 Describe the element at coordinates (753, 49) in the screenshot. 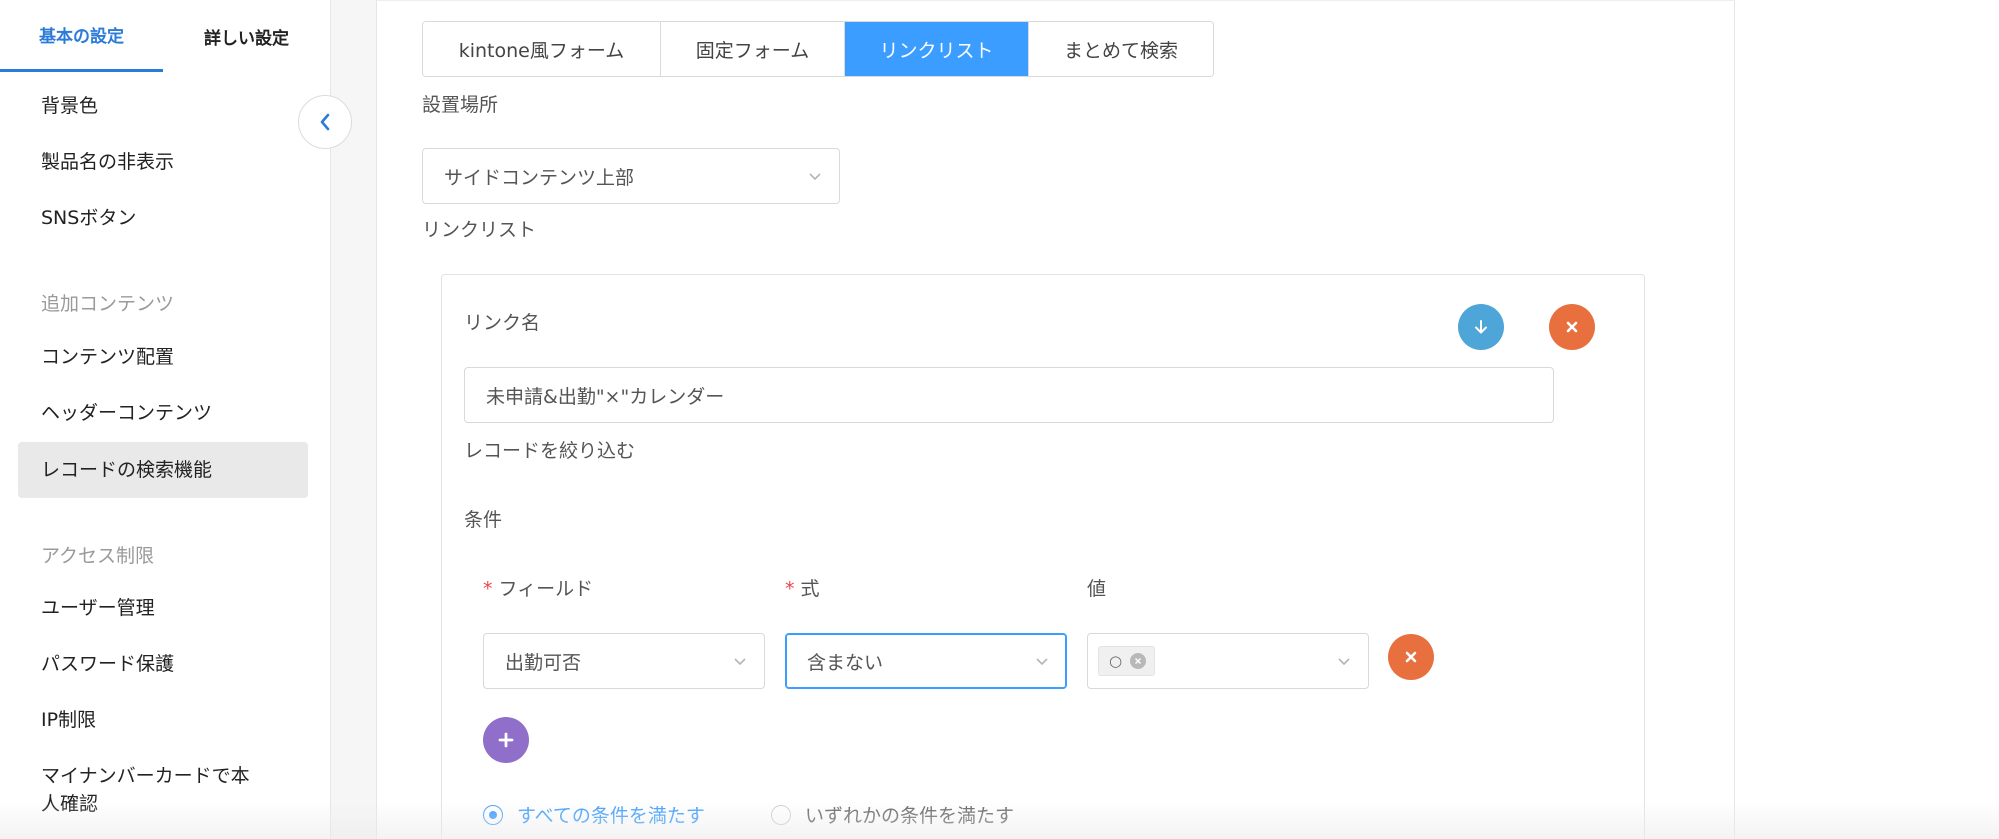

I see `tab-fixed-form: 固定フォーム` at that location.